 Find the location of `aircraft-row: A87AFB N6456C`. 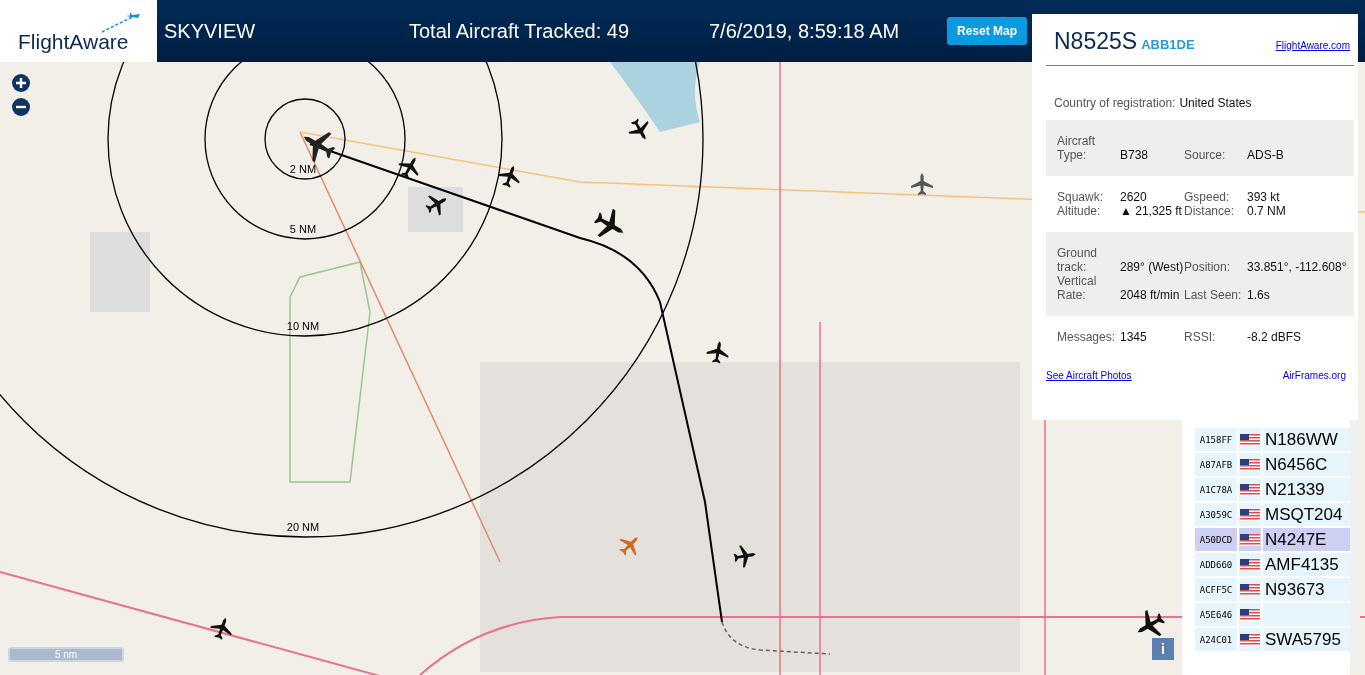

aircraft-row: A87AFB N6456C is located at coordinates (1272, 464).